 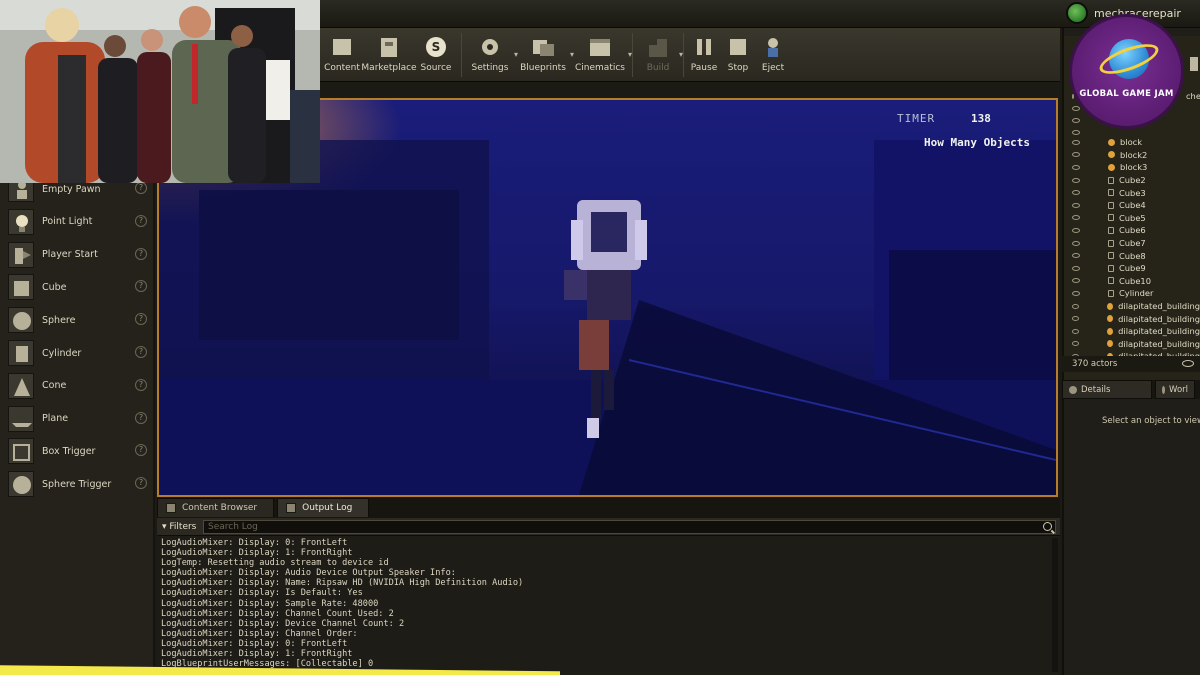 What do you see at coordinates (1126, 71) in the screenshot?
I see `global-game-jam-logo: GLOBAL GAME JAM` at bounding box center [1126, 71].